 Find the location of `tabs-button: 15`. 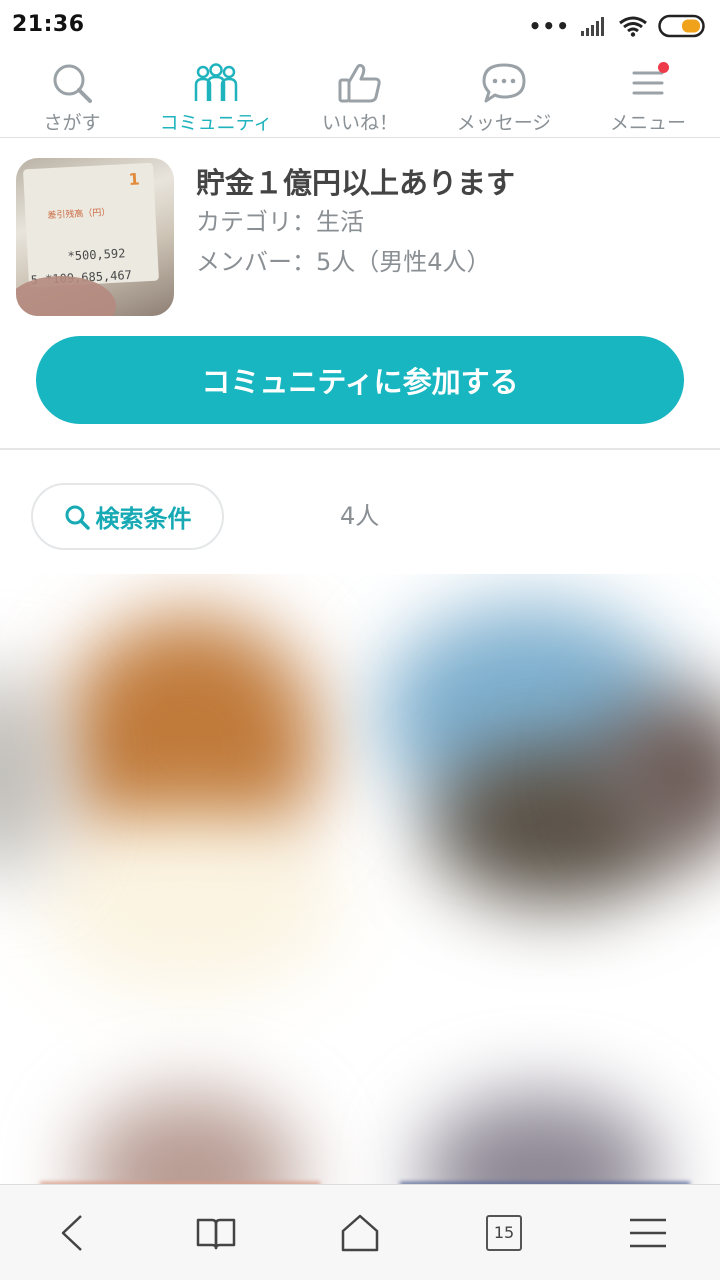

tabs-button: 15 is located at coordinates (504, 1233).